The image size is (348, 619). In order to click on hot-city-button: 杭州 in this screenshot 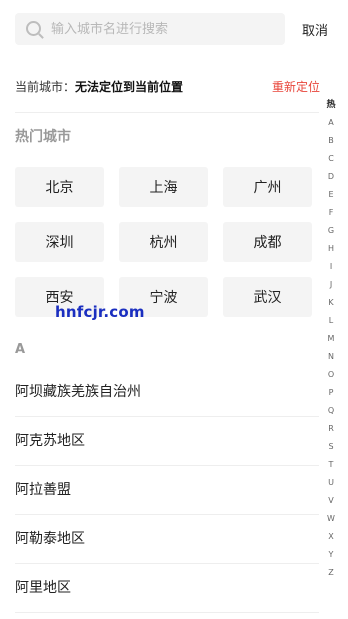, I will do `click(163, 242)`.